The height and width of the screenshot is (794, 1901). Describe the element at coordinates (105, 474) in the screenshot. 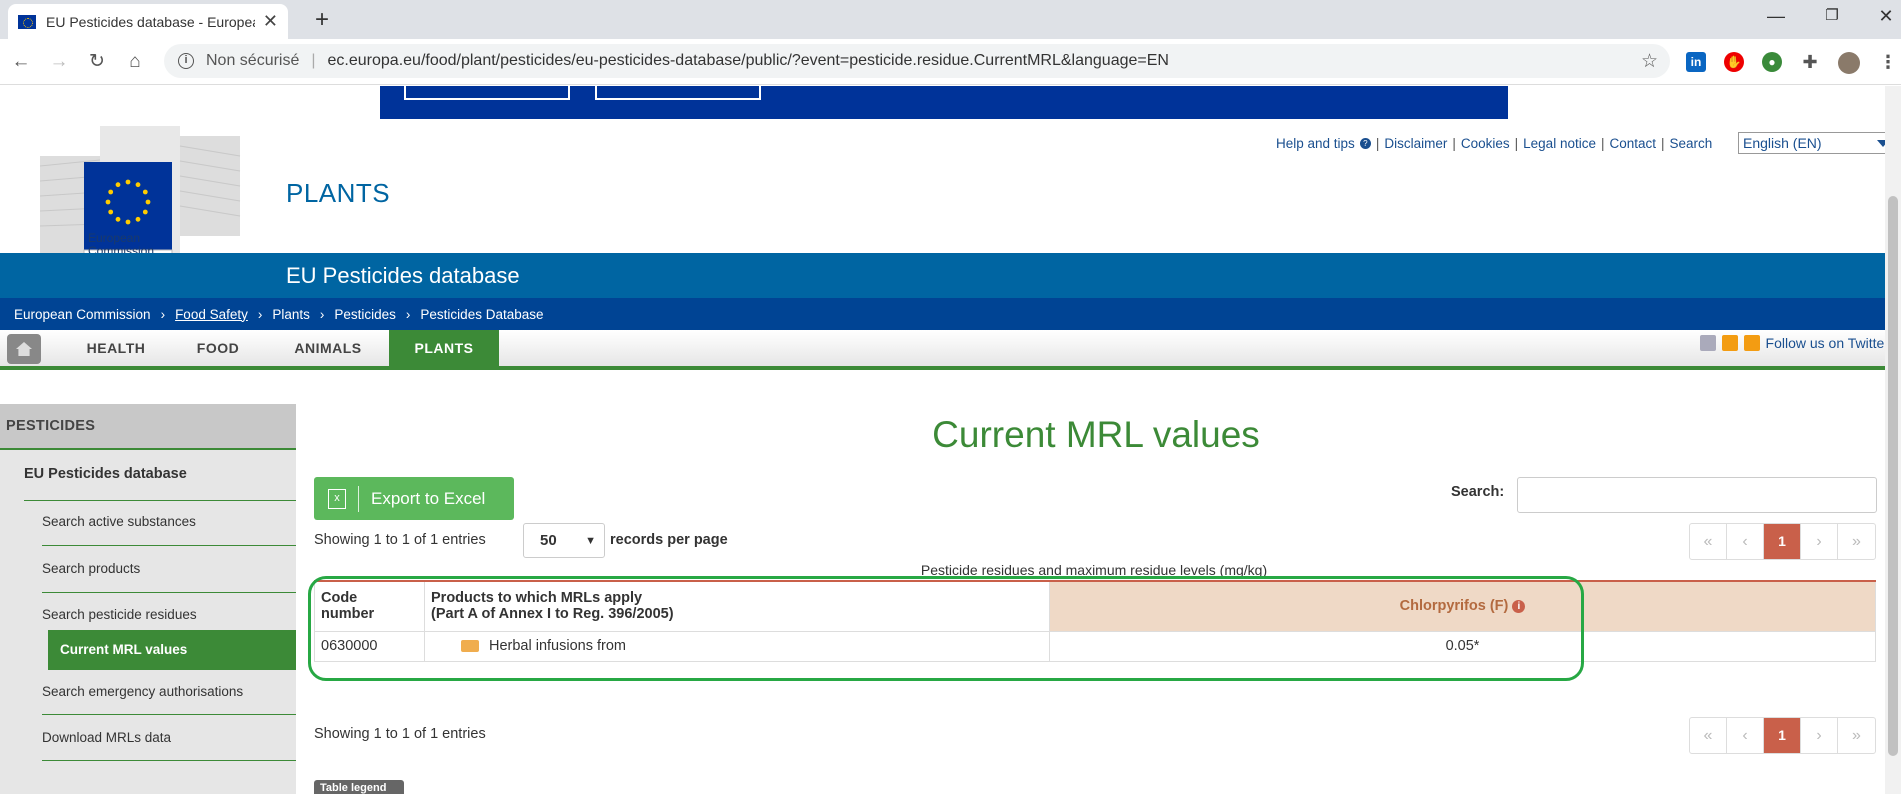

I see `sidebar-section-eu-pesticides-database: EU Pesticides database` at that location.